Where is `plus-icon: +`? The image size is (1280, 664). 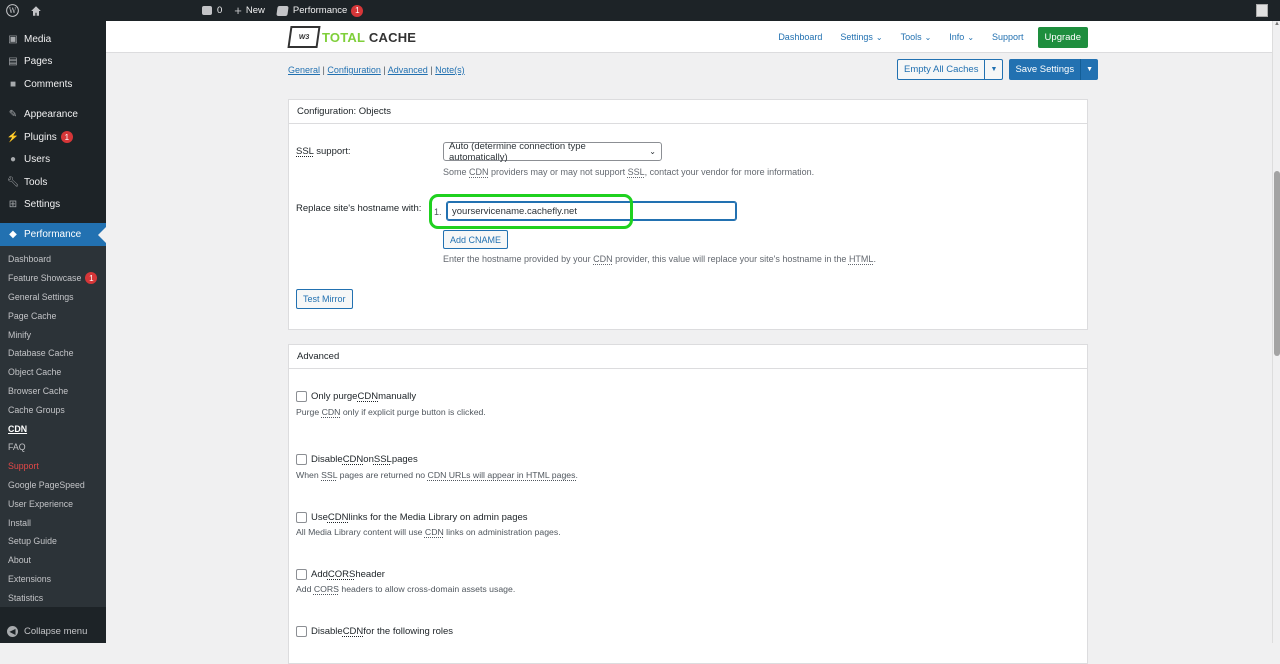 plus-icon: + is located at coordinates (238, 10).